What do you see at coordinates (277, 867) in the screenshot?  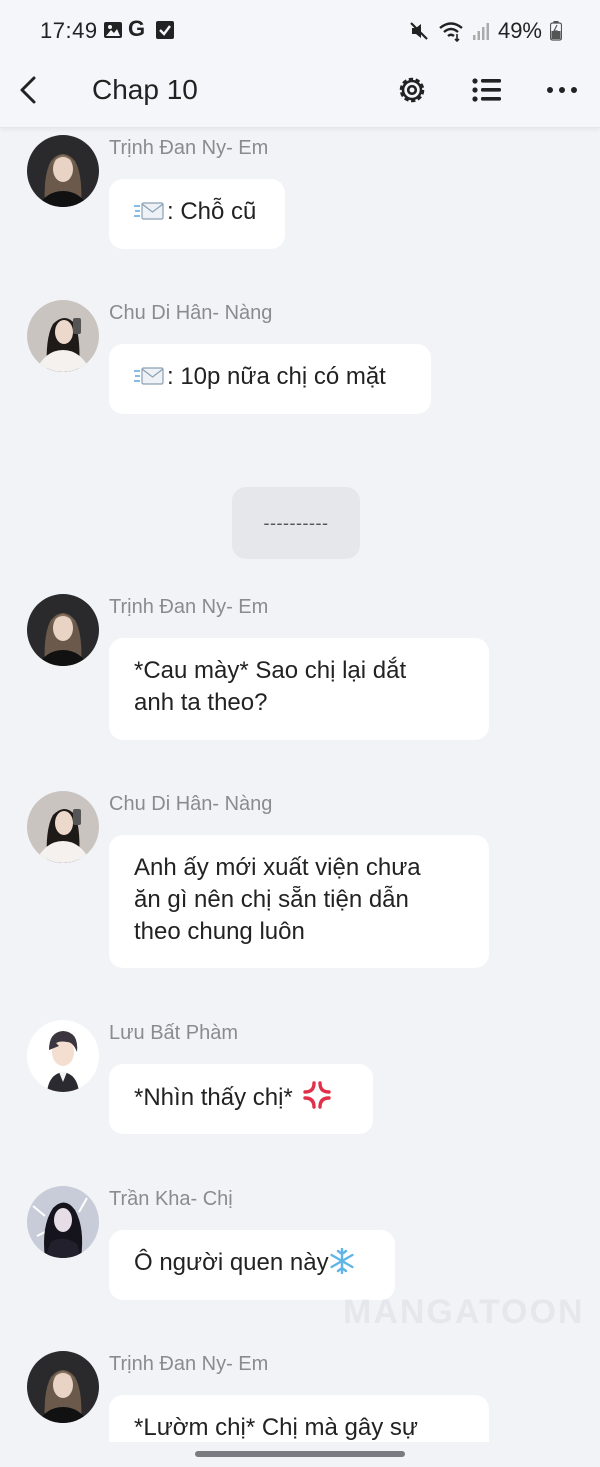 I see `message-text-line: Anh ấy mới xuất viện chưa` at bounding box center [277, 867].